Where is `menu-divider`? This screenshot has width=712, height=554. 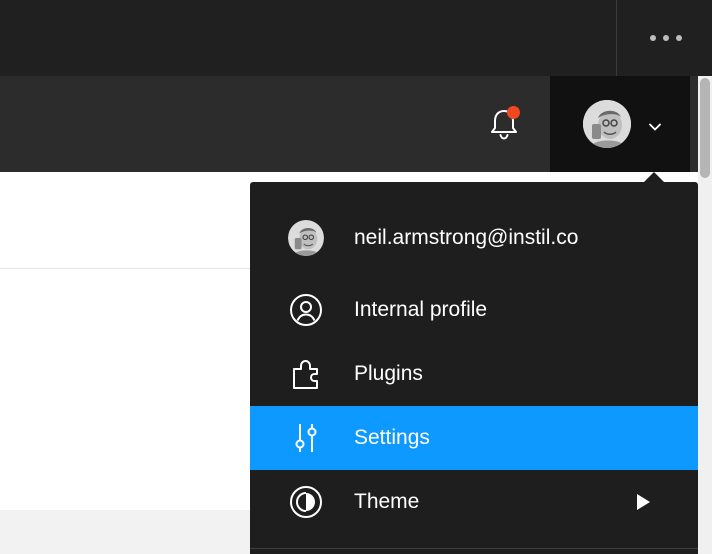
menu-divider is located at coordinates (474, 548).